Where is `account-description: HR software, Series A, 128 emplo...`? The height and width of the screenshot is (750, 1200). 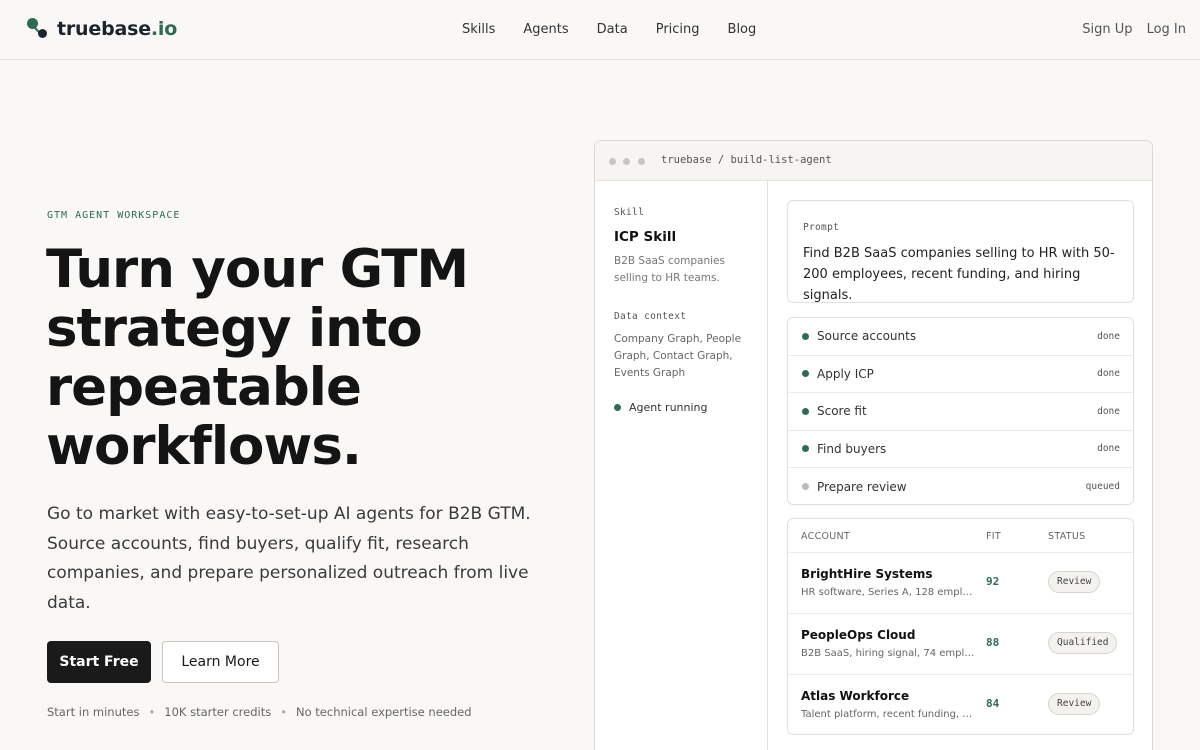 account-description: HR software, Series A, 128 emplo... is located at coordinates (888, 592).